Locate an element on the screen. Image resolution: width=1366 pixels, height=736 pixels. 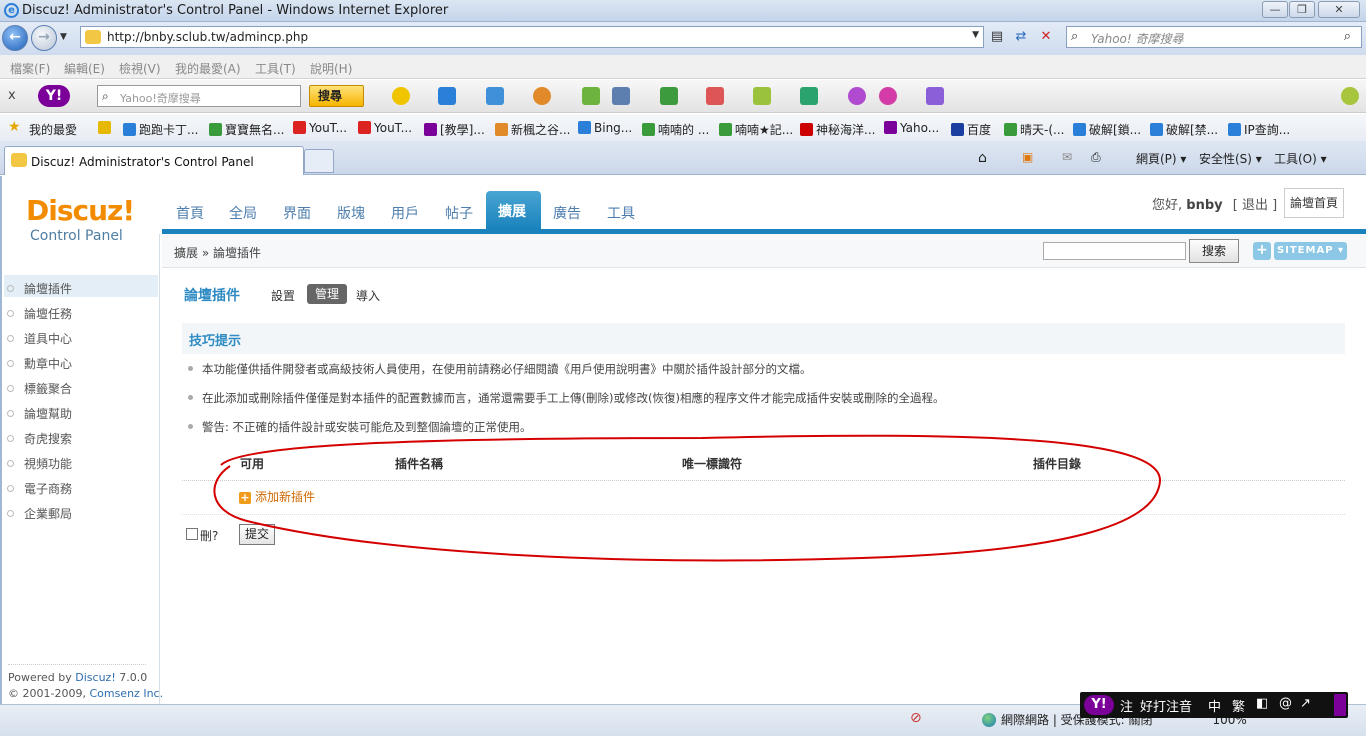
layout-icon is located at coordinates (621, 96).